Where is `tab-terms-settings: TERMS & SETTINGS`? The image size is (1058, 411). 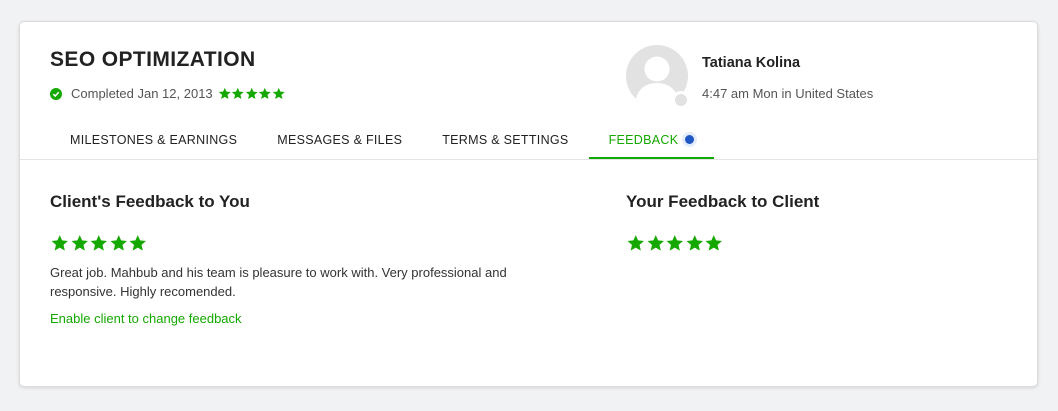
tab-terms-settings: TERMS & SETTINGS is located at coordinates (505, 141).